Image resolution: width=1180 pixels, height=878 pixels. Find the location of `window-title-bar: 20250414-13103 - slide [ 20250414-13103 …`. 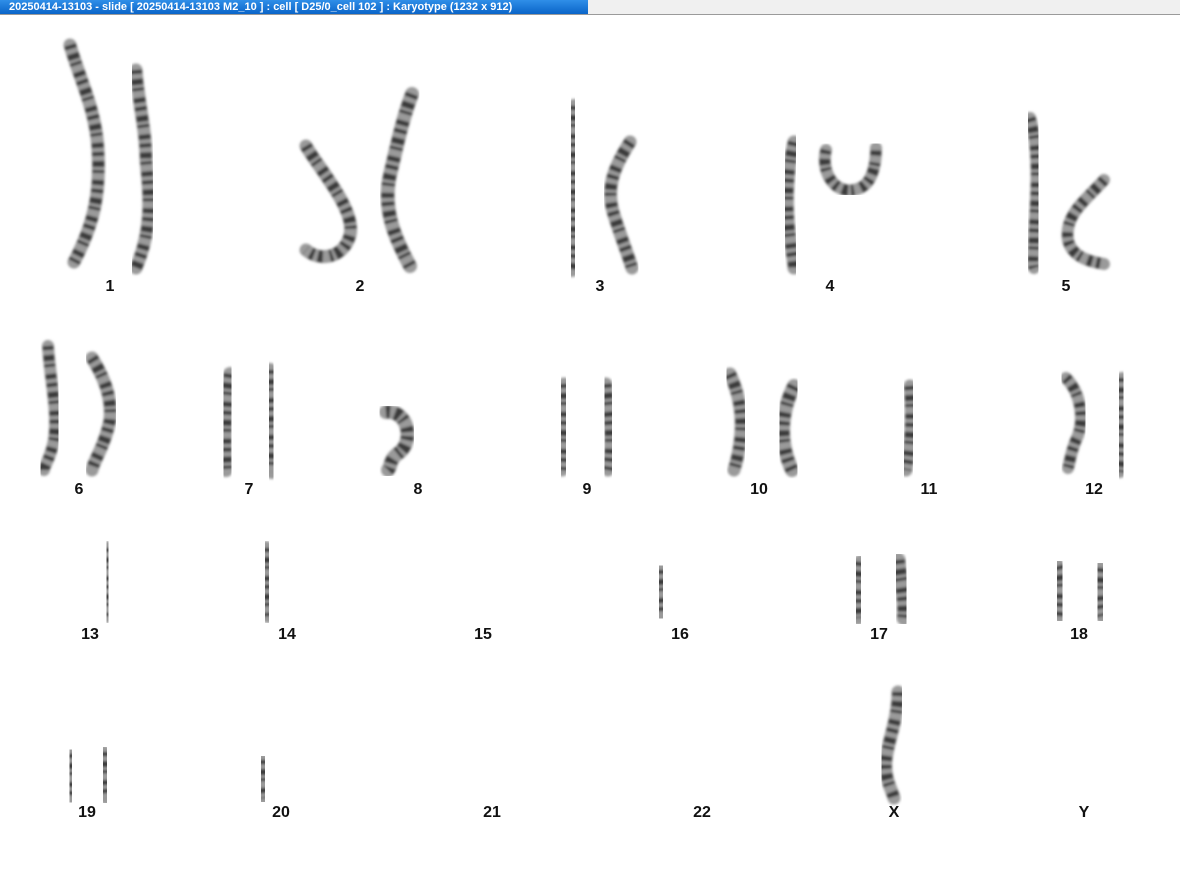

window-title-bar: 20250414-13103 - slide [ 20250414-13103 … is located at coordinates (590, 7).